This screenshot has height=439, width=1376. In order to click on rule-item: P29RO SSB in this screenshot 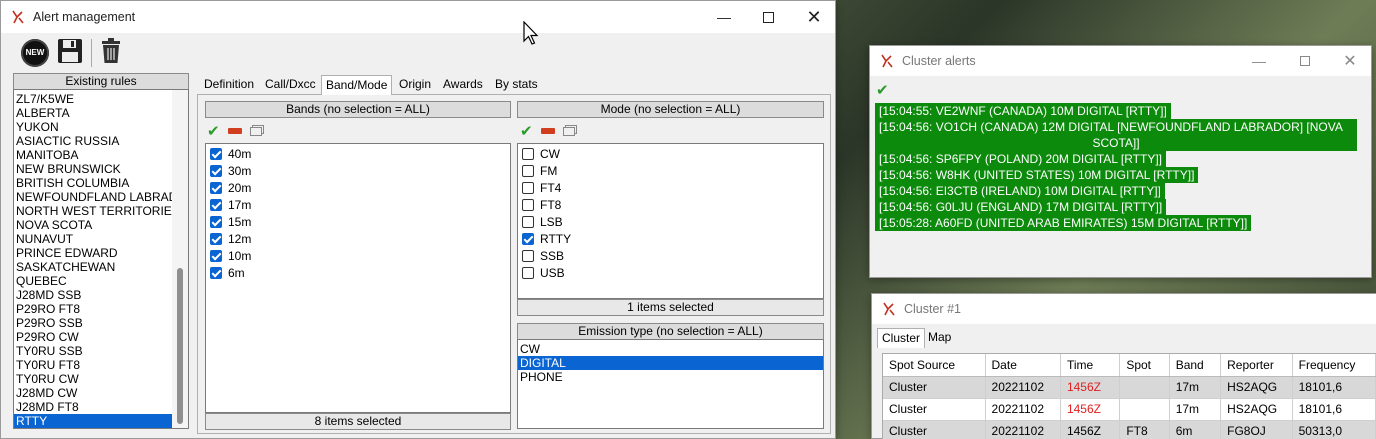, I will do `click(93, 323)`.